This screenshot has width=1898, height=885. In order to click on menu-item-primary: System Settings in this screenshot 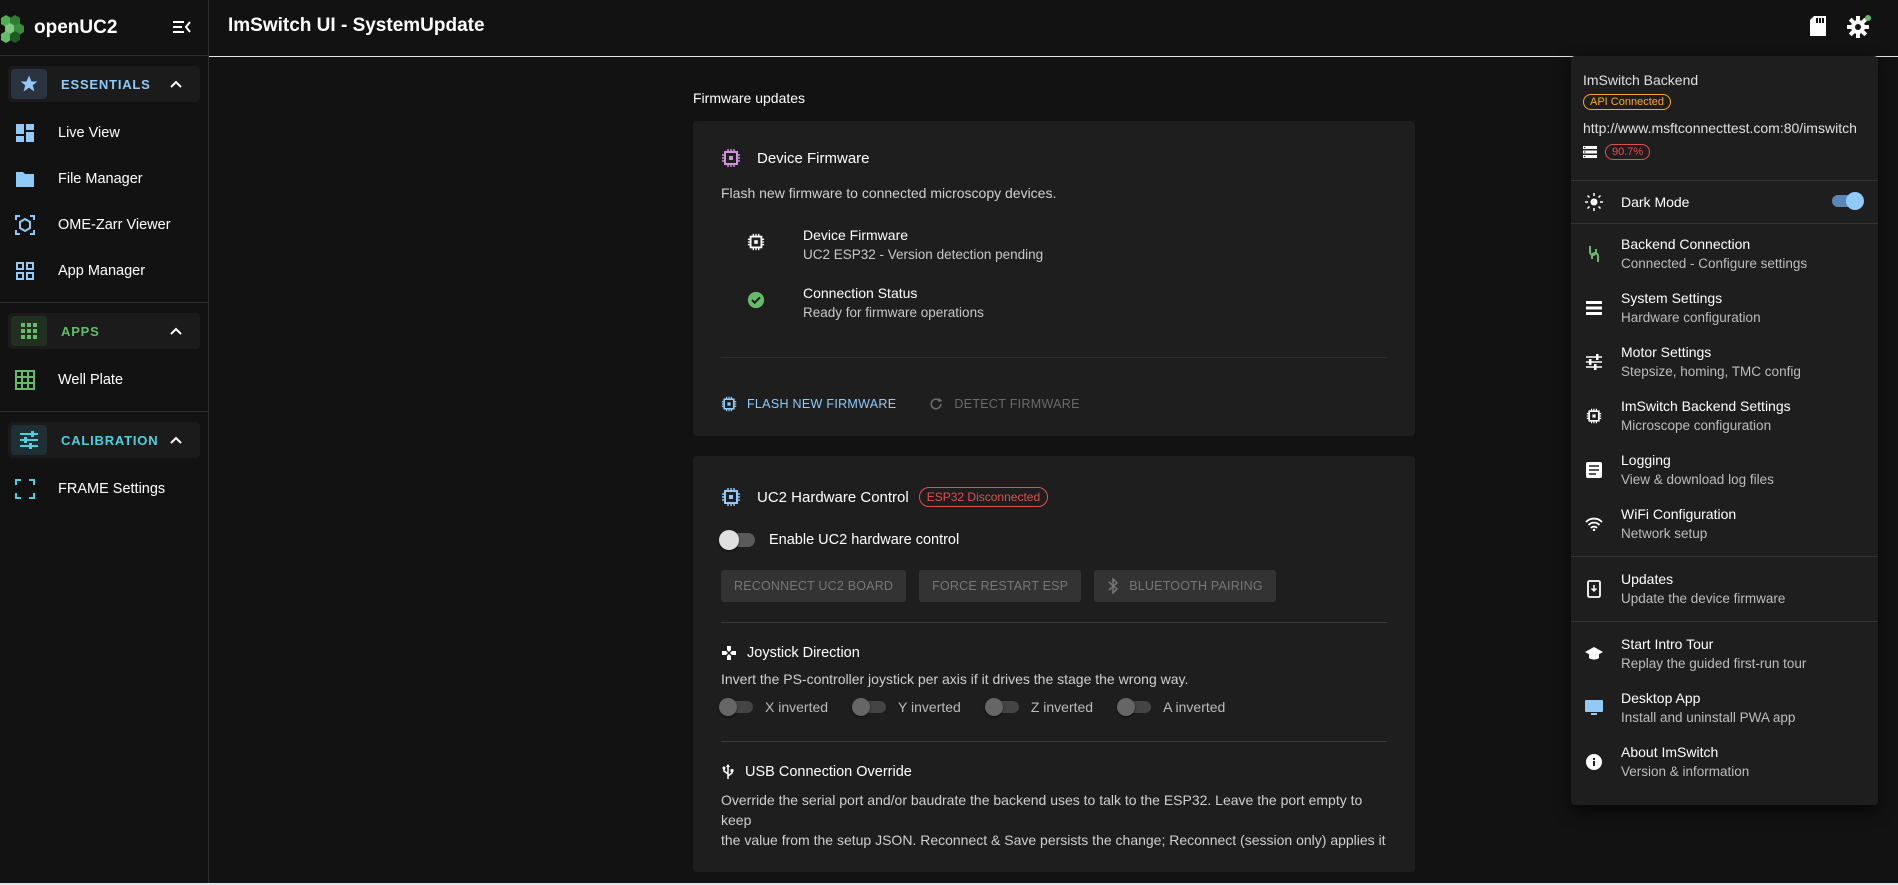, I will do `click(1672, 298)`.